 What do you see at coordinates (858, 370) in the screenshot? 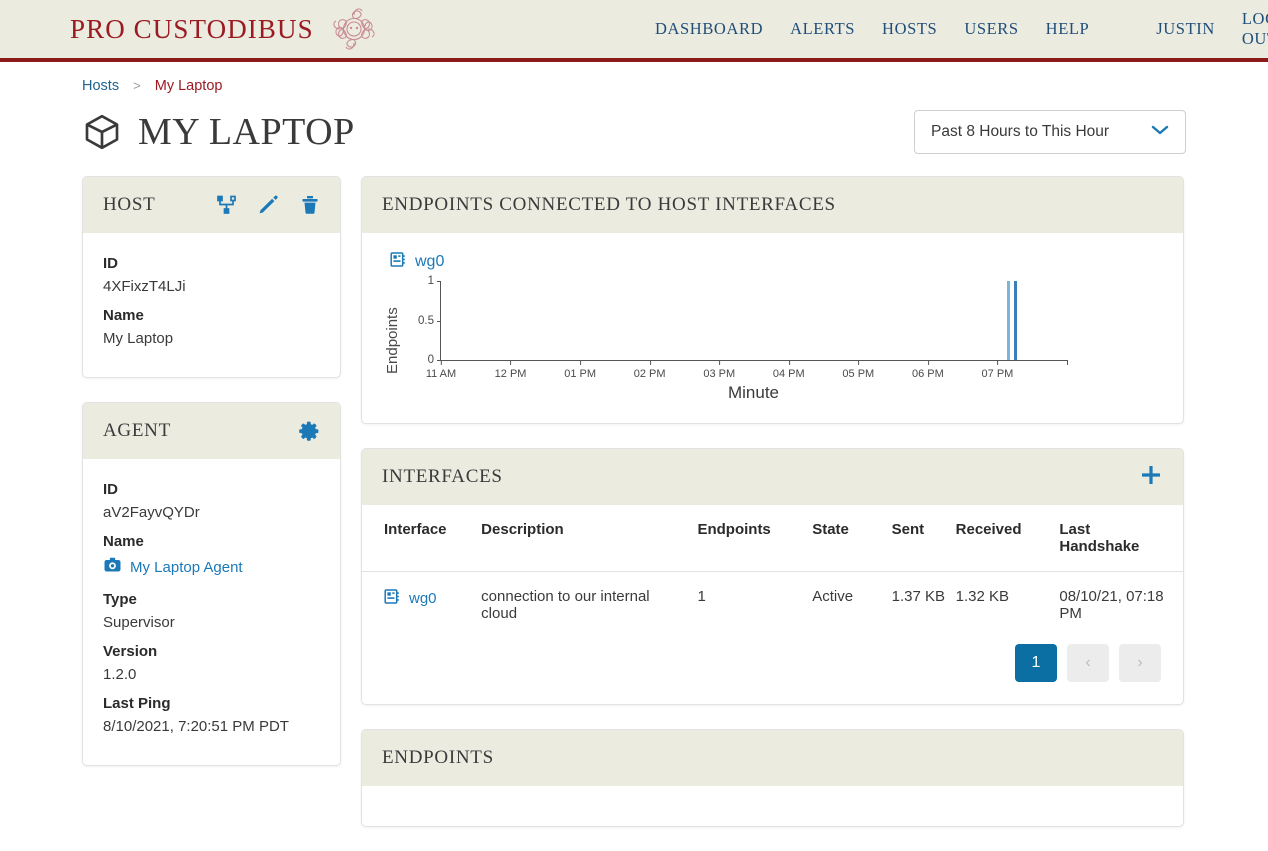
I see `chart-x-tick: 05 PM` at bounding box center [858, 370].